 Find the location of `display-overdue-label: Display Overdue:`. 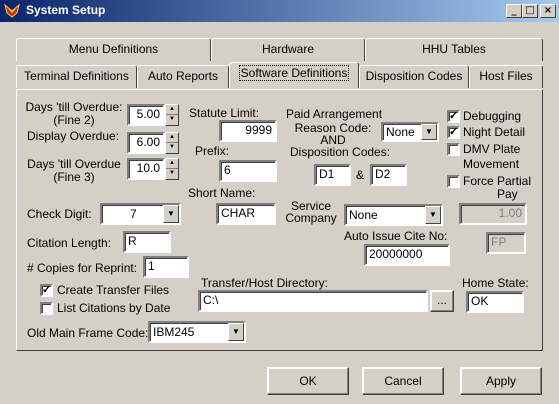

display-overdue-label: Display Overdue: is located at coordinates (73, 136).